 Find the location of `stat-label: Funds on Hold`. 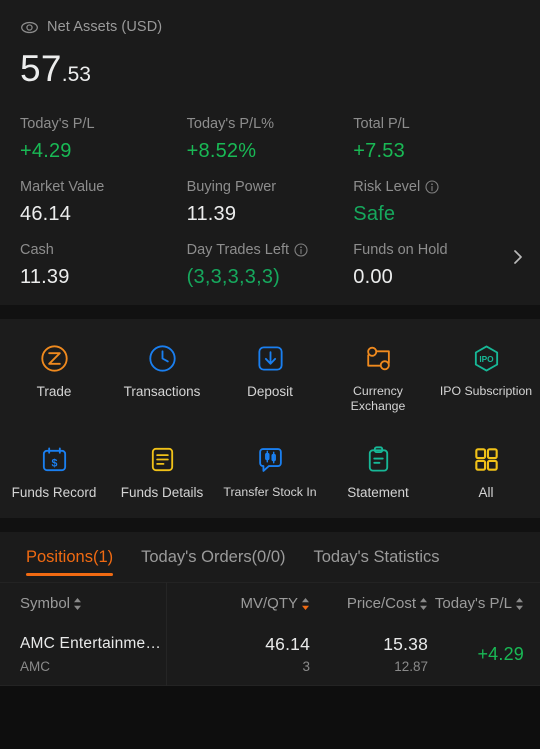

stat-label: Funds on Hold is located at coordinates (400, 249).